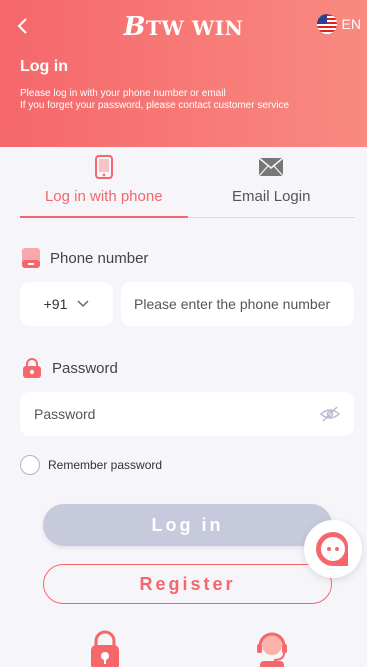 The image size is (367, 667). Describe the element at coordinates (338, 24) in the screenshot. I see `language-selector: EN` at that location.